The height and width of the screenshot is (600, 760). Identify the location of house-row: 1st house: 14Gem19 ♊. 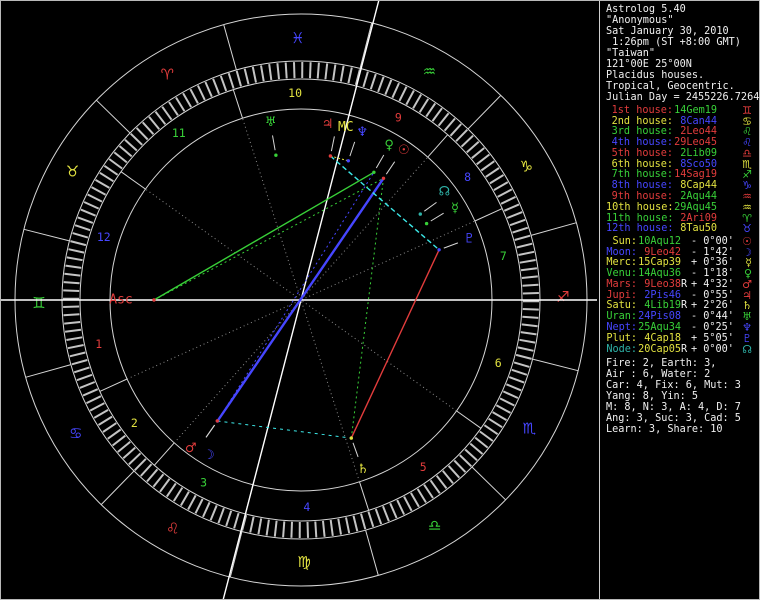
(682, 110).